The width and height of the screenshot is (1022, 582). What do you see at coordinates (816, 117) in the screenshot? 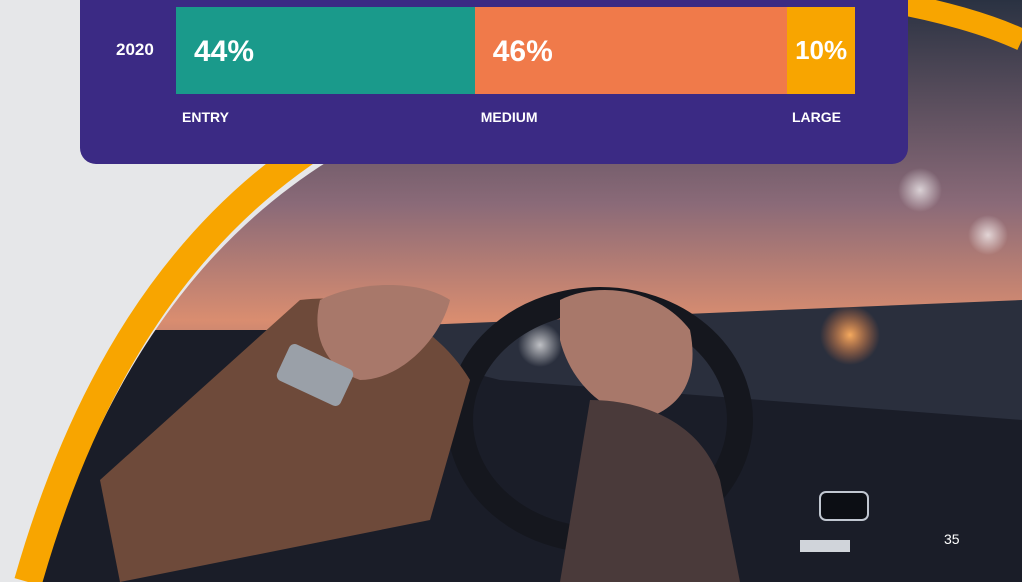
I see `legend-label-large: LARGE` at bounding box center [816, 117].